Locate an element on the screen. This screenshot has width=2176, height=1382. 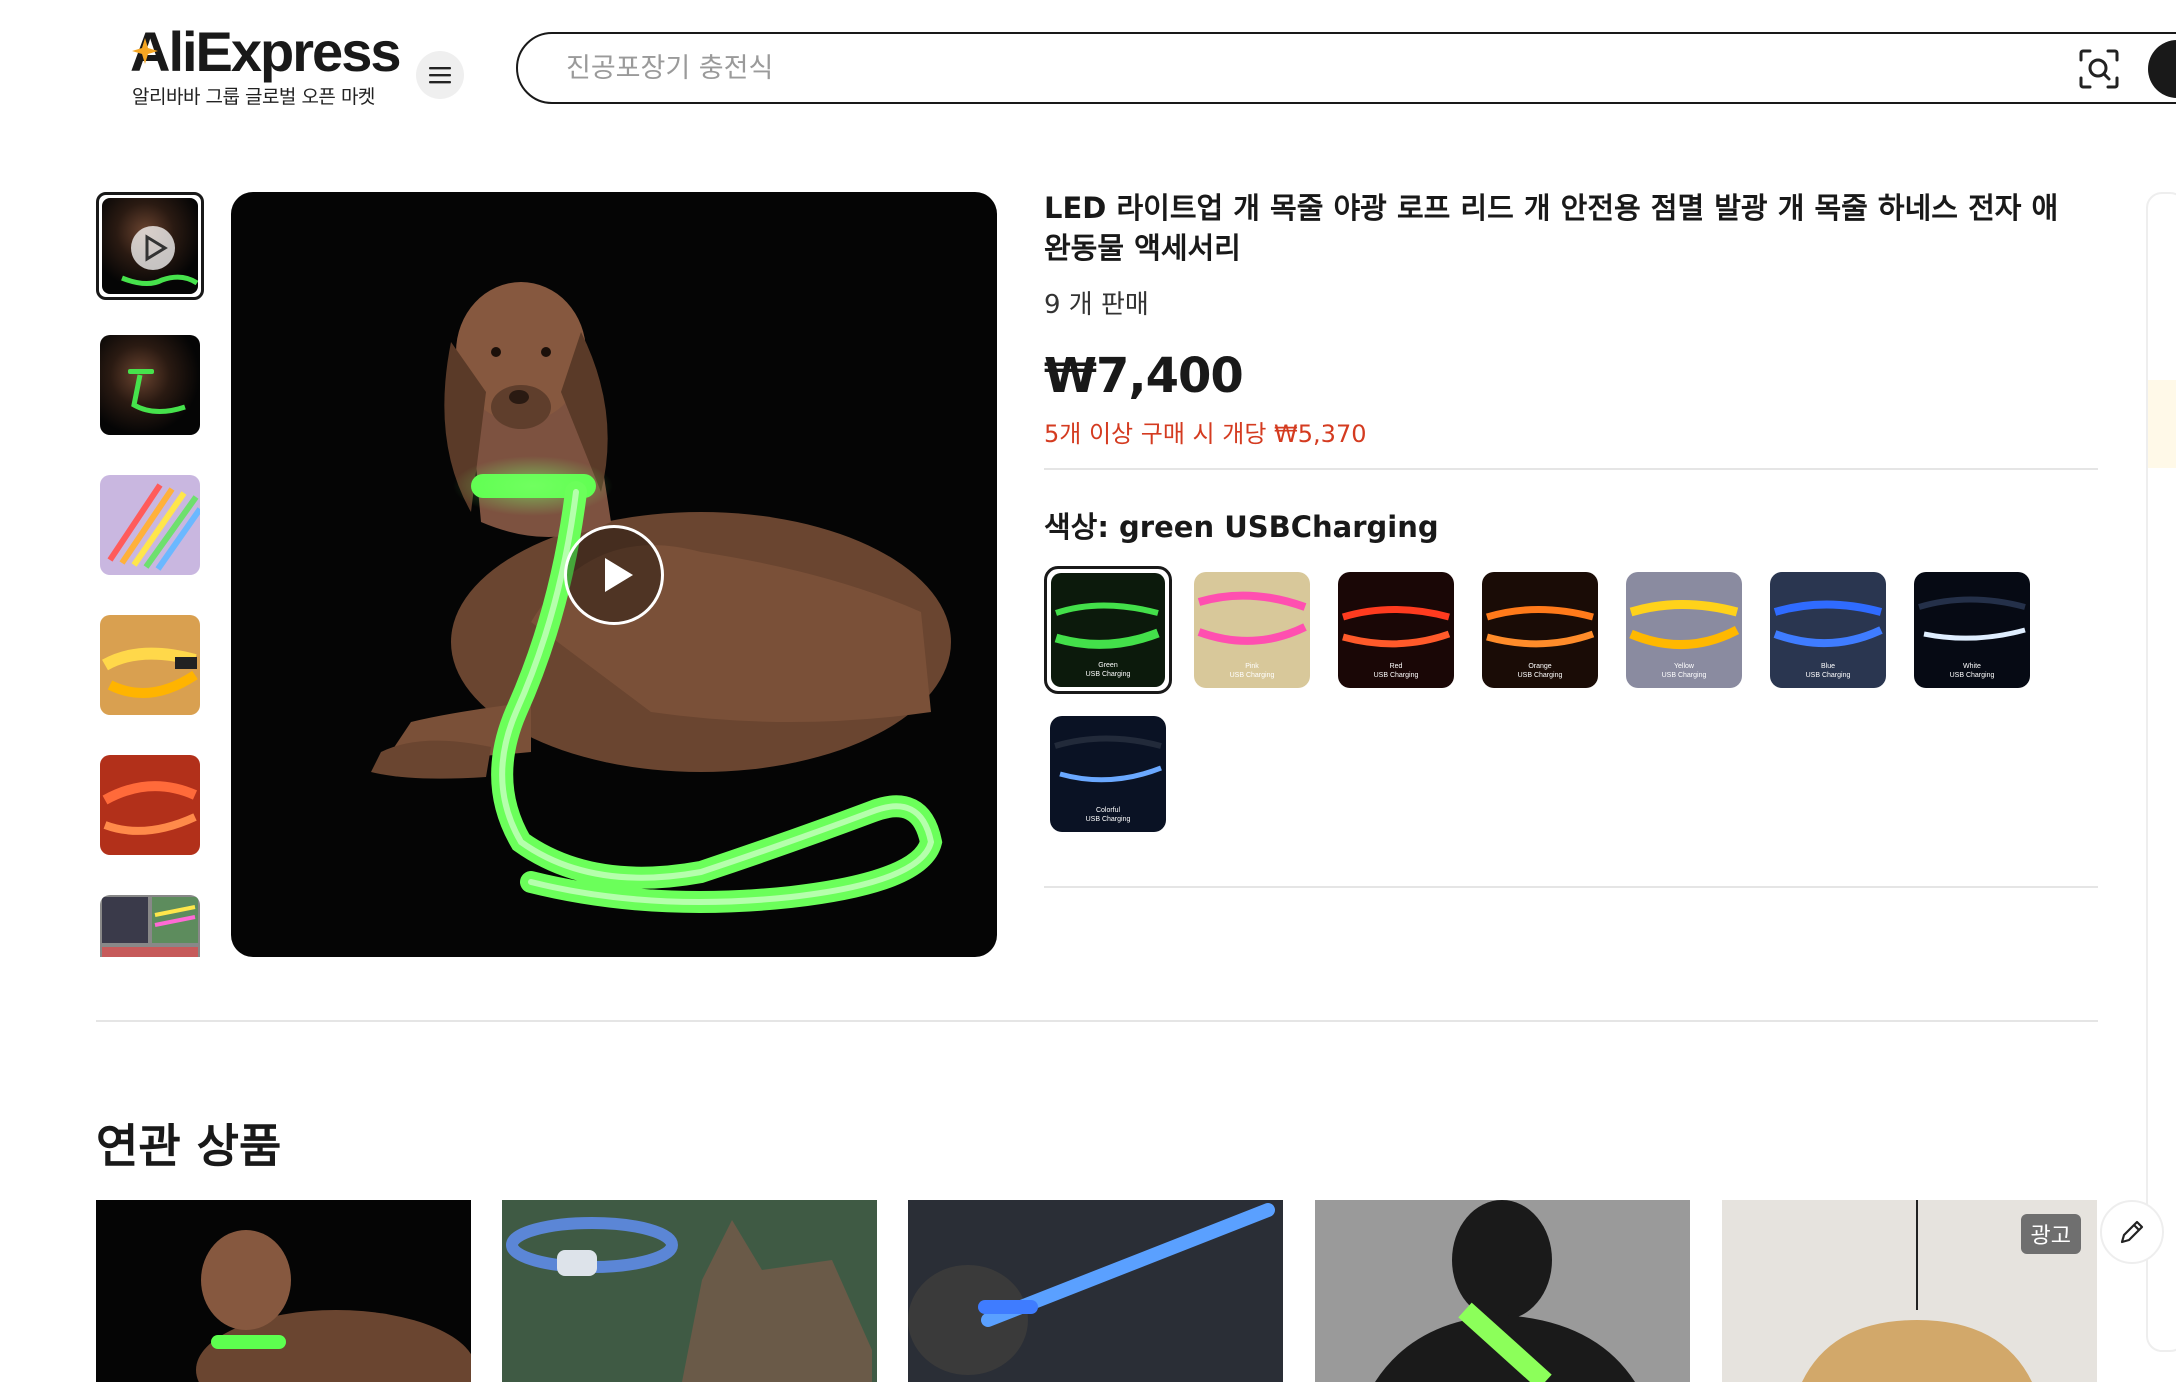
color-selection-label: 색상: green USBCharging is located at coordinates (1241, 527).